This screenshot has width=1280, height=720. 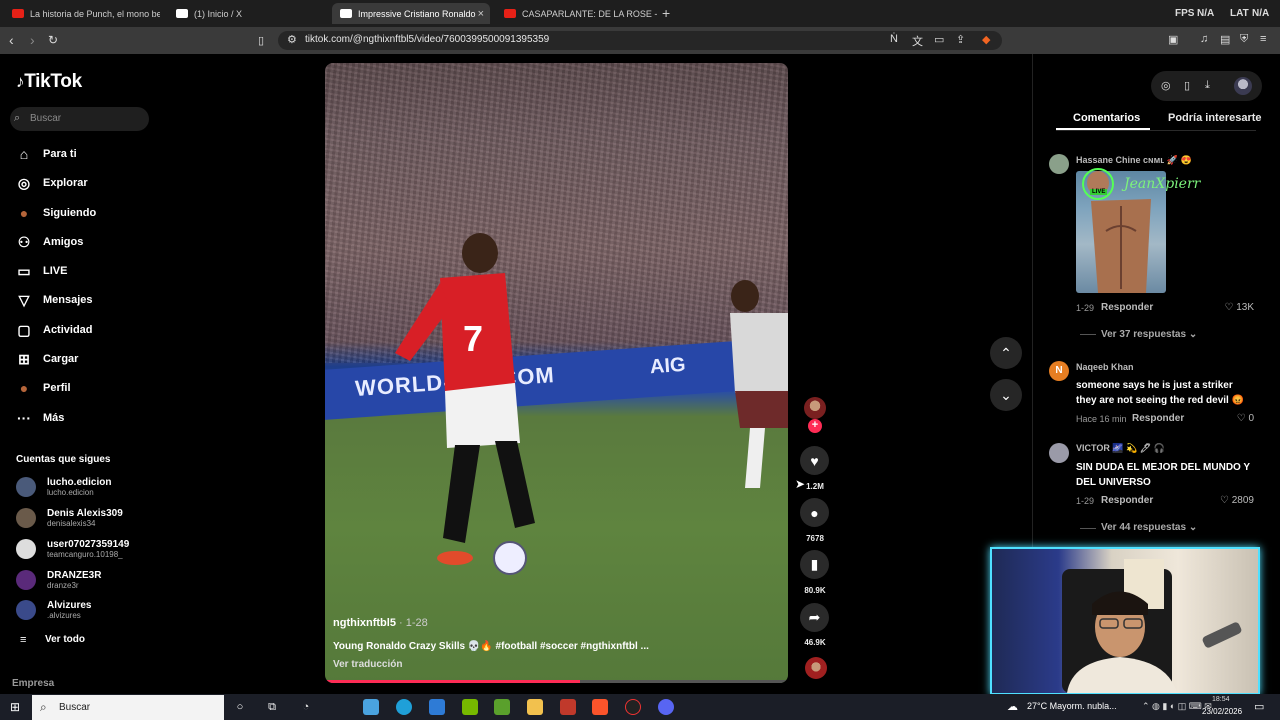 What do you see at coordinates (1215, 118) in the screenshot?
I see `tab-suggestions: Podría interesarte` at bounding box center [1215, 118].